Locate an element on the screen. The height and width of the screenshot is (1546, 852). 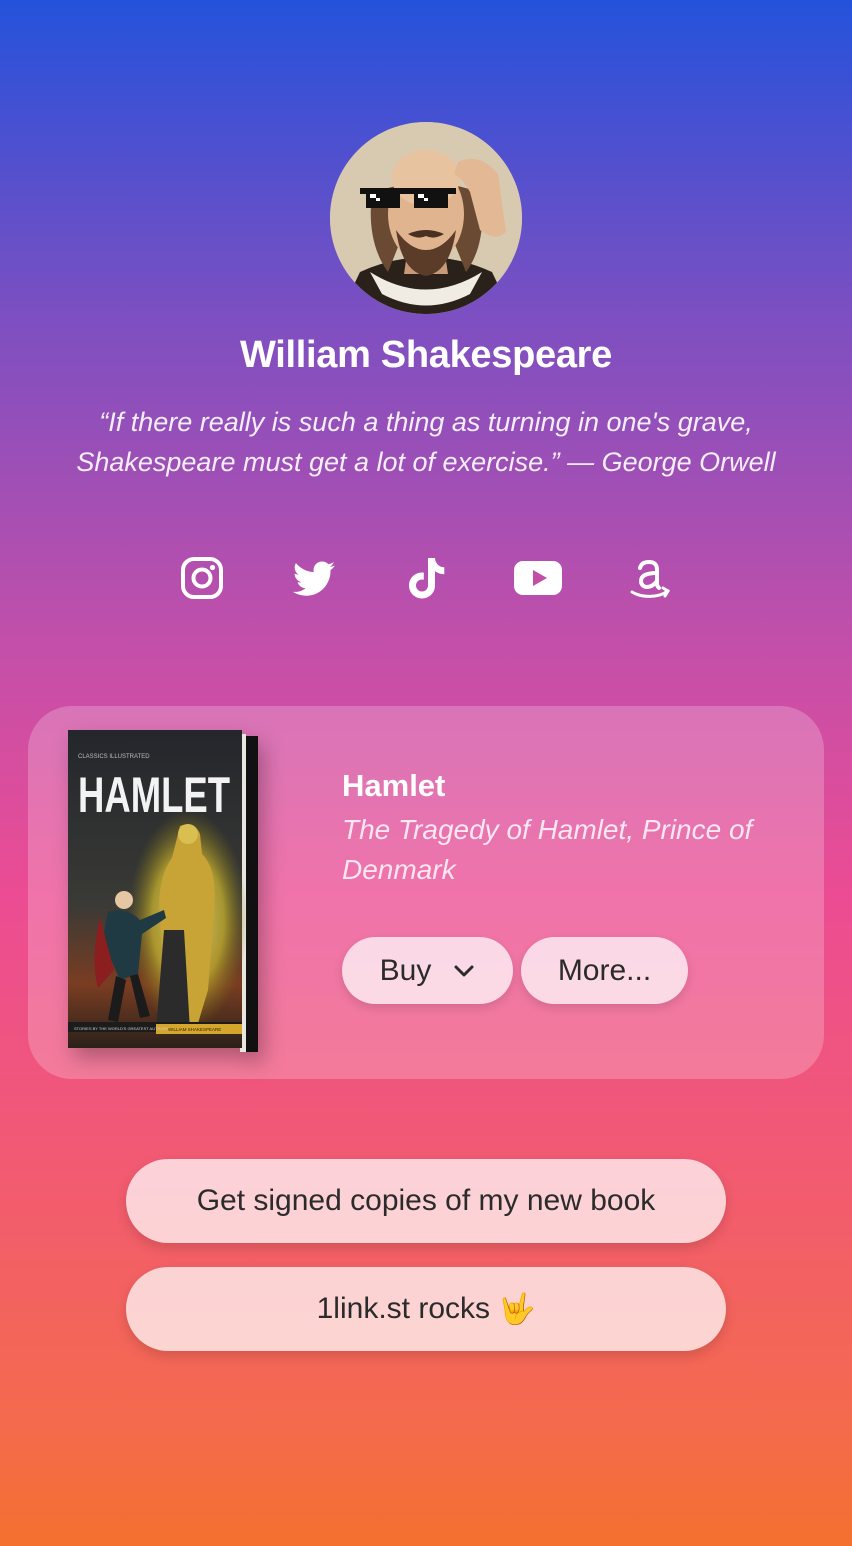
book-title: Hamlet is located at coordinates (393, 786).